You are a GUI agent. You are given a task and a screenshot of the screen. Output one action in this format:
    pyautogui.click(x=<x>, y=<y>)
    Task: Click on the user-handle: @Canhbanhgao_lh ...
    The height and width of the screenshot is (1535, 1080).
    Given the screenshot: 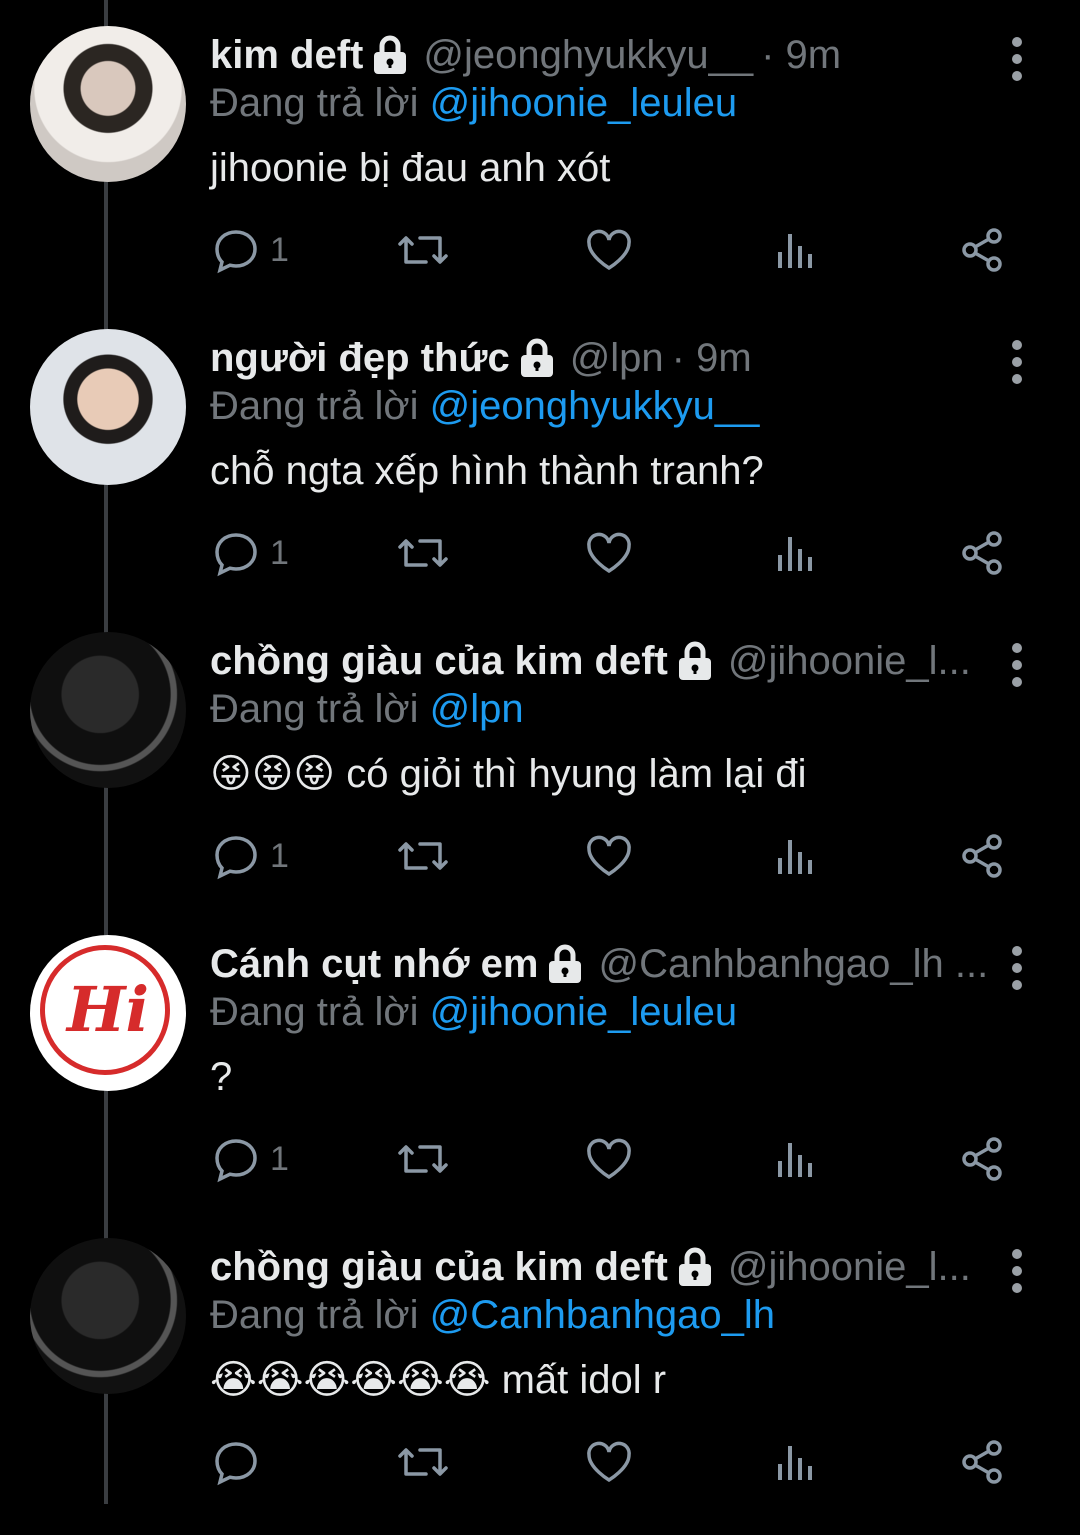 What is the action you would take?
    pyautogui.click(x=793, y=964)
    